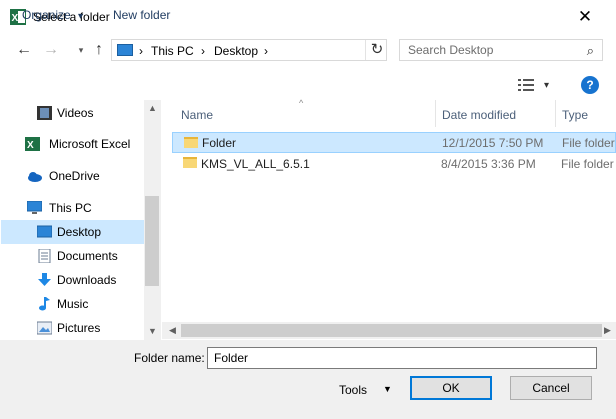 This screenshot has width=616, height=419. What do you see at coordinates (493, 143) in the screenshot?
I see `file-date: 12/1/2015 7:50 PM` at bounding box center [493, 143].